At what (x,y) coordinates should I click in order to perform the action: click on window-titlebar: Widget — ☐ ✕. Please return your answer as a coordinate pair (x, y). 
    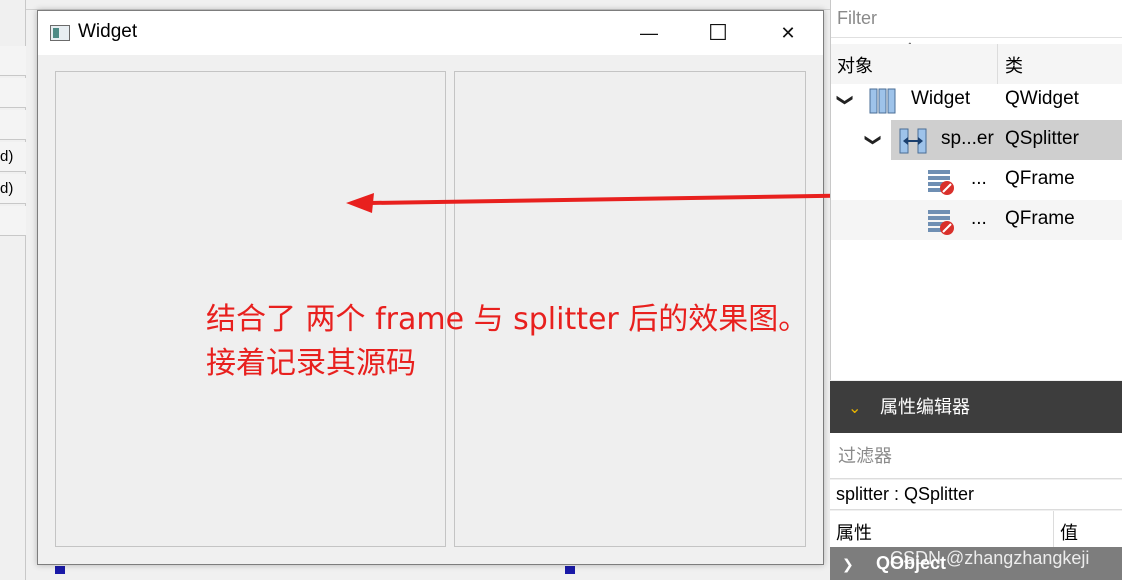
    Looking at the image, I should click on (430, 33).